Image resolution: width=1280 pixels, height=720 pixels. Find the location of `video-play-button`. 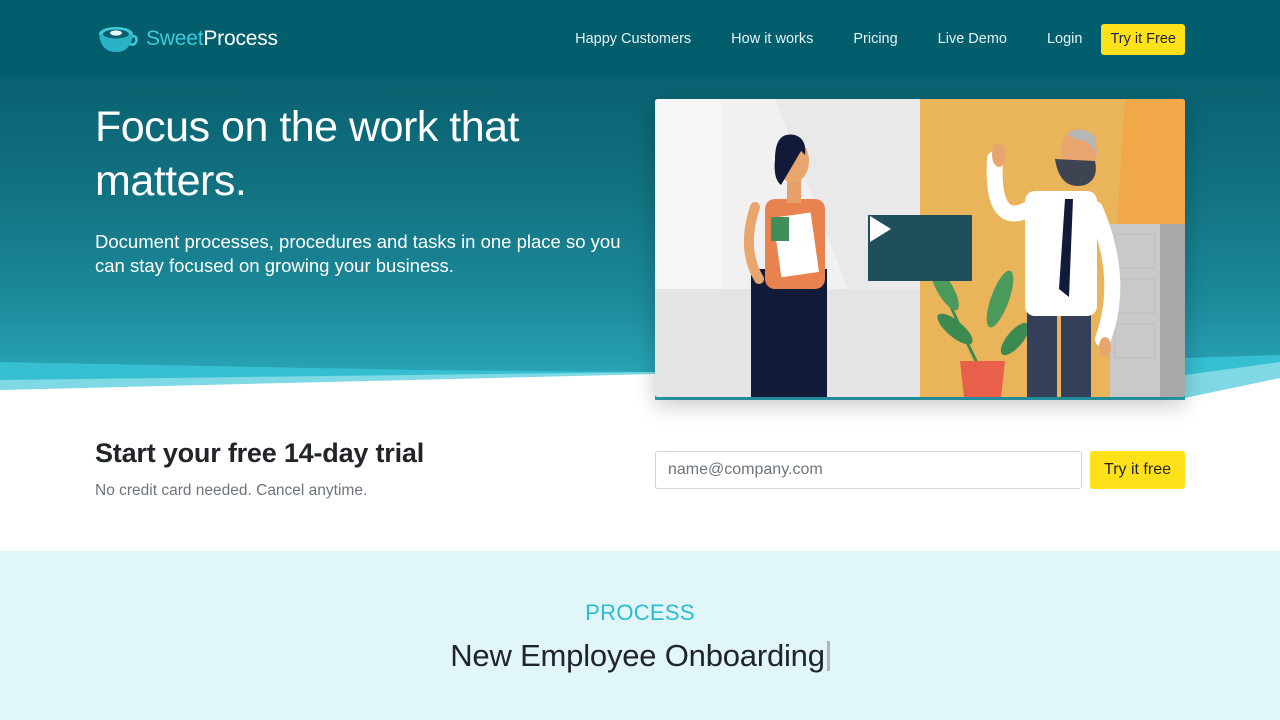

video-play-button is located at coordinates (920, 248).